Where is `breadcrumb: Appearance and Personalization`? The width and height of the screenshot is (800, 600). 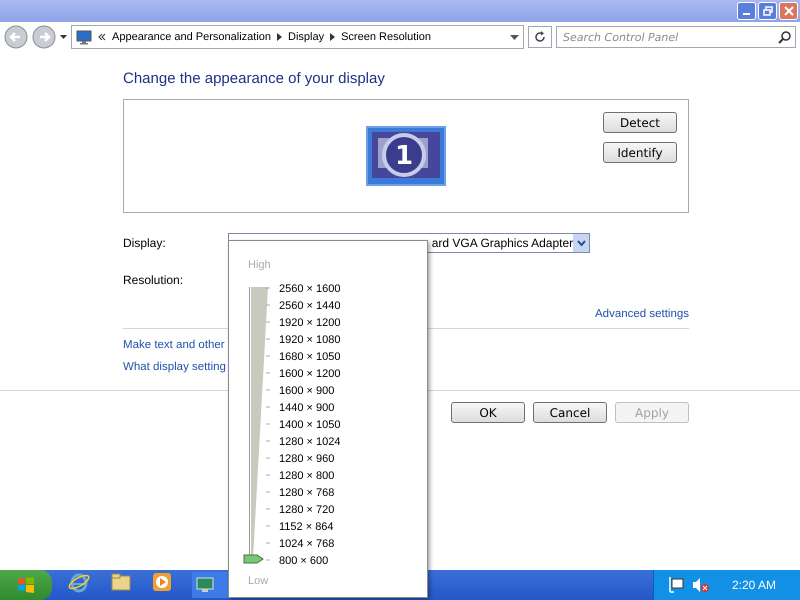
breadcrumb: Appearance and Personalization is located at coordinates (192, 37).